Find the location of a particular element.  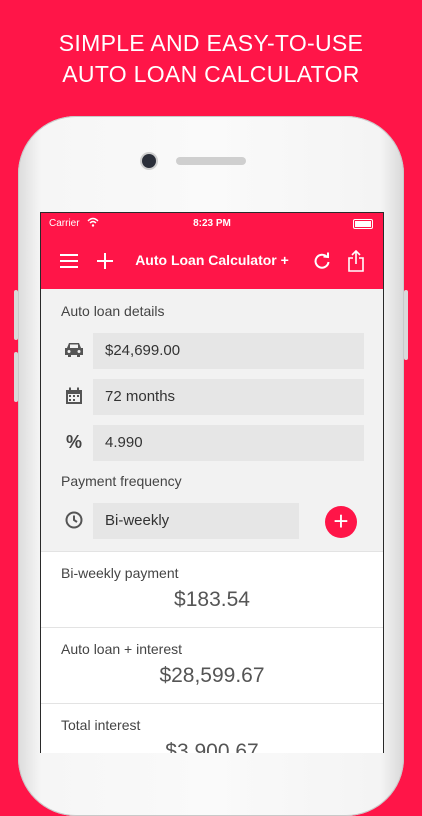

result-row: Total interest $3,900.67 is located at coordinates (212, 728).